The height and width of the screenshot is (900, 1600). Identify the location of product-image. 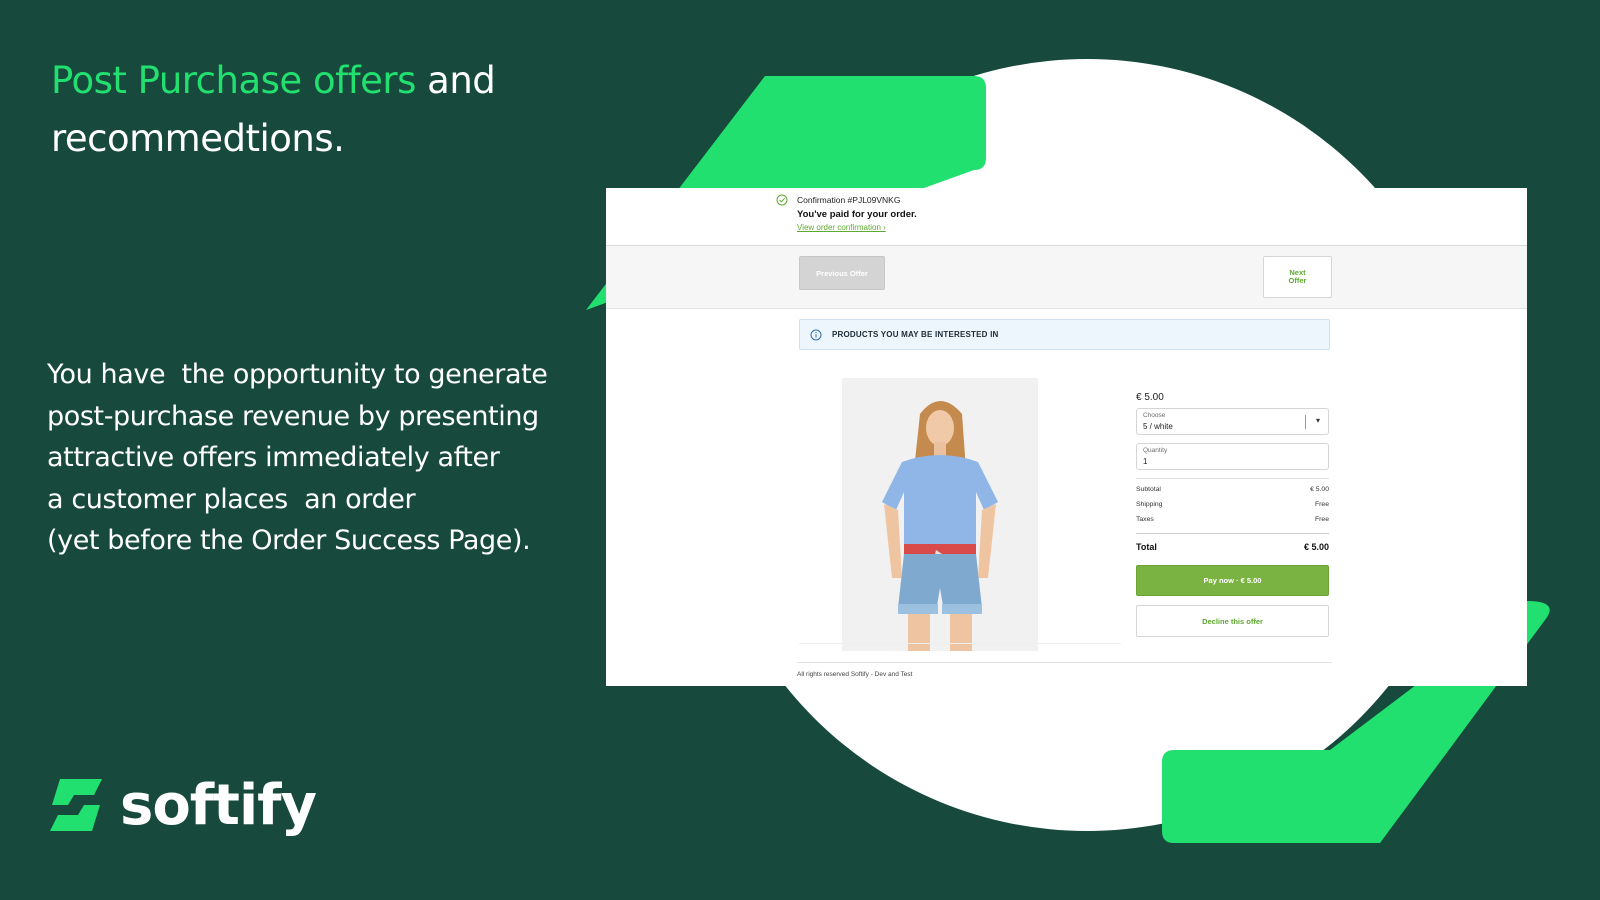
(940, 514).